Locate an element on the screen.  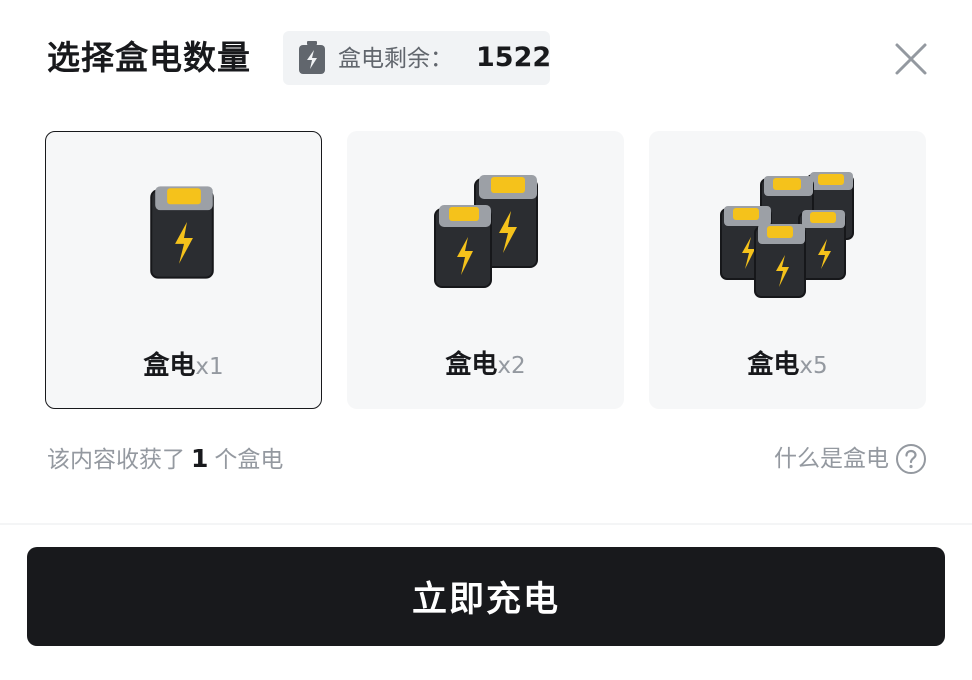
info-suffix: 个盒电 is located at coordinates (249, 460).